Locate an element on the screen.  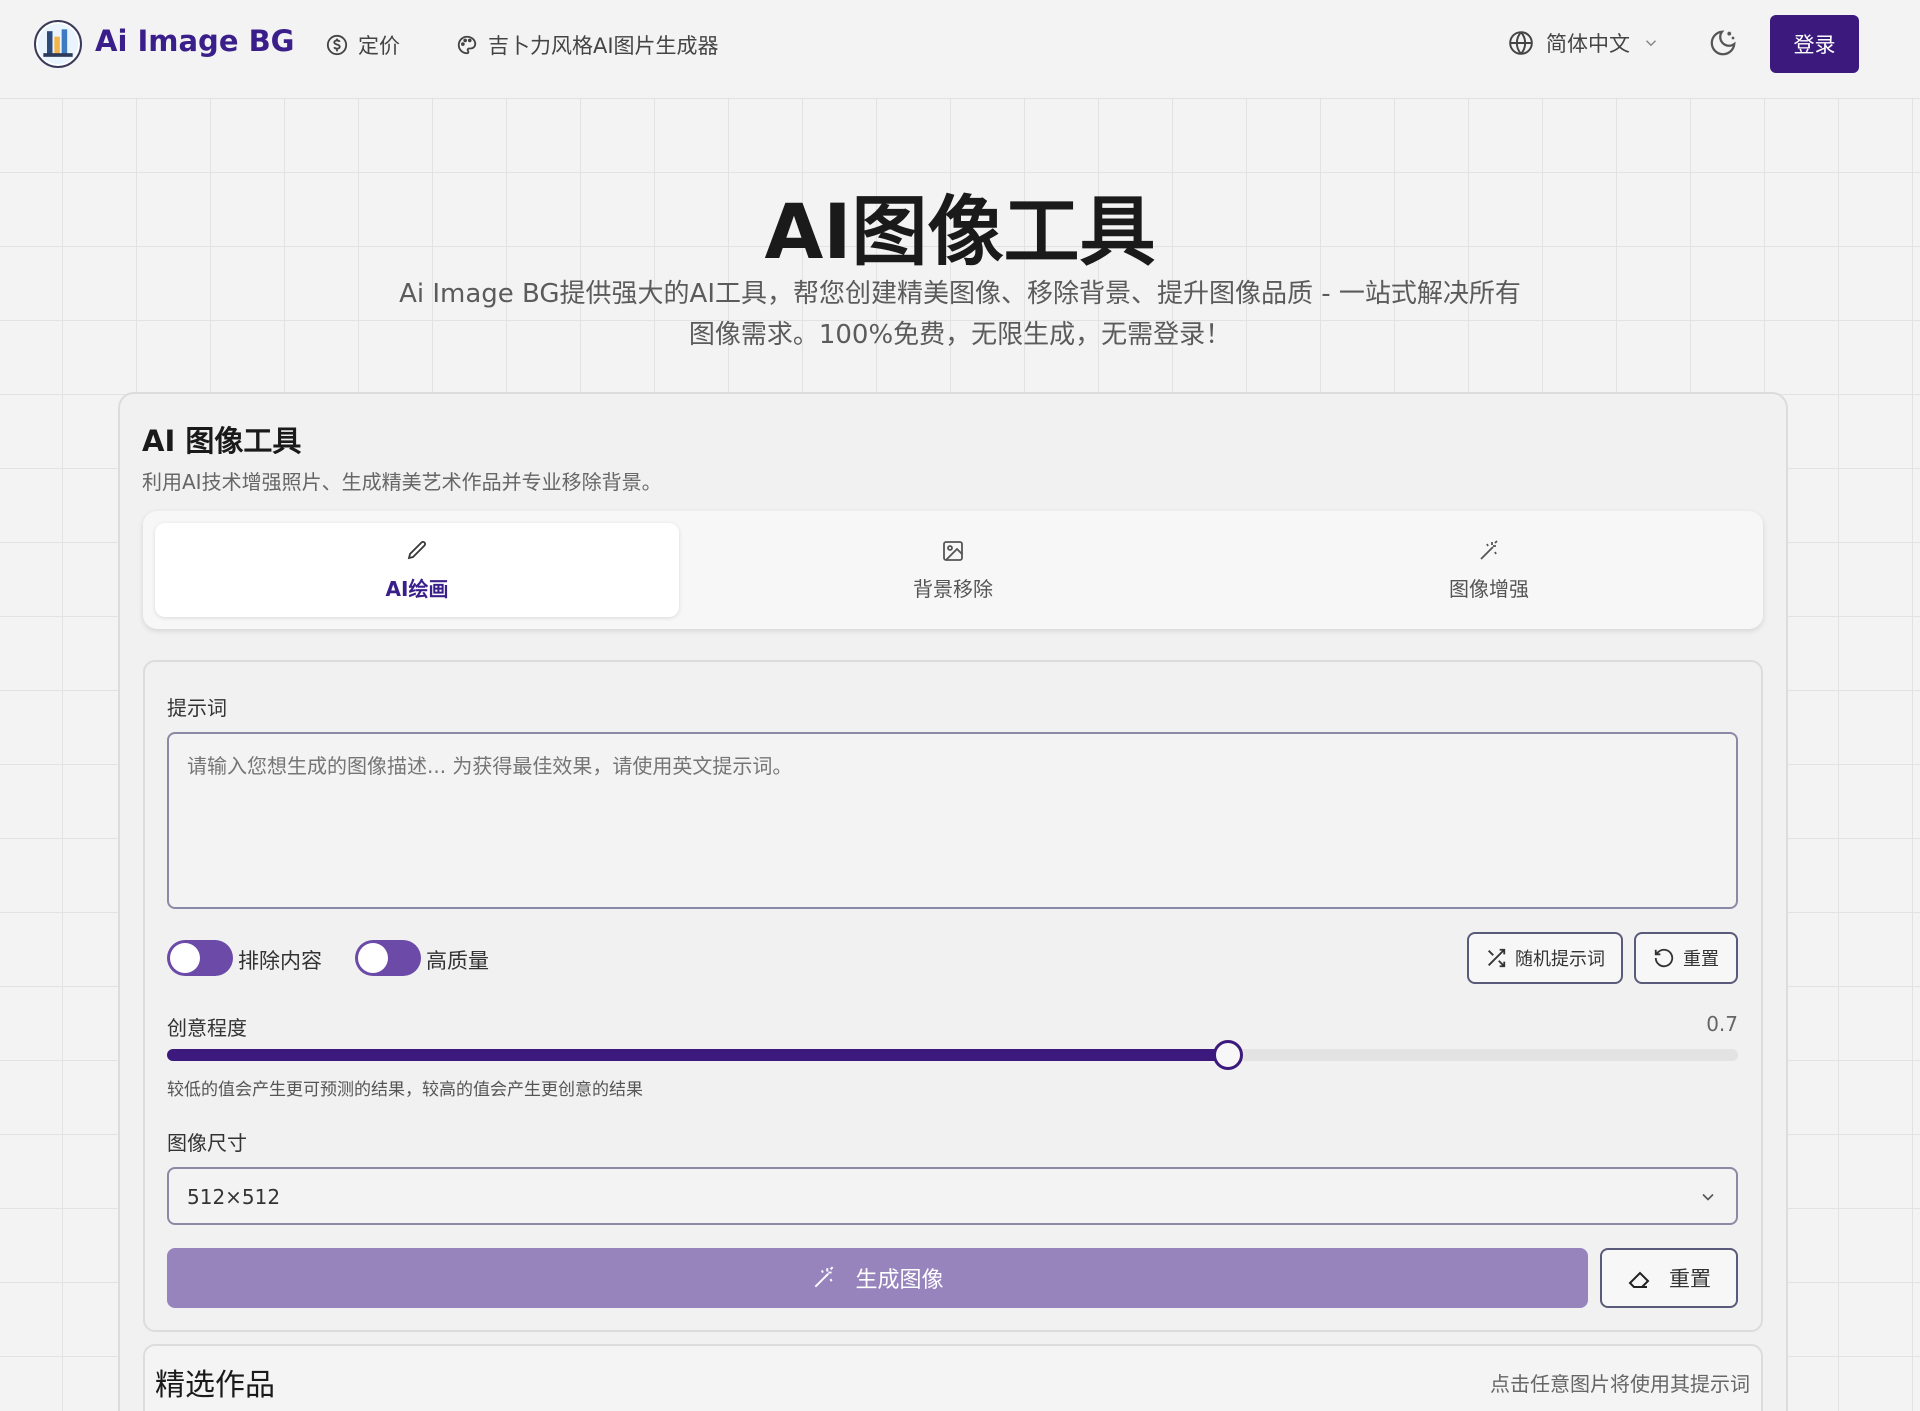
tool-description: 利用AI技术增强照片、生成精美艺术作品并专业移除背景。 is located at coordinates (402, 482).